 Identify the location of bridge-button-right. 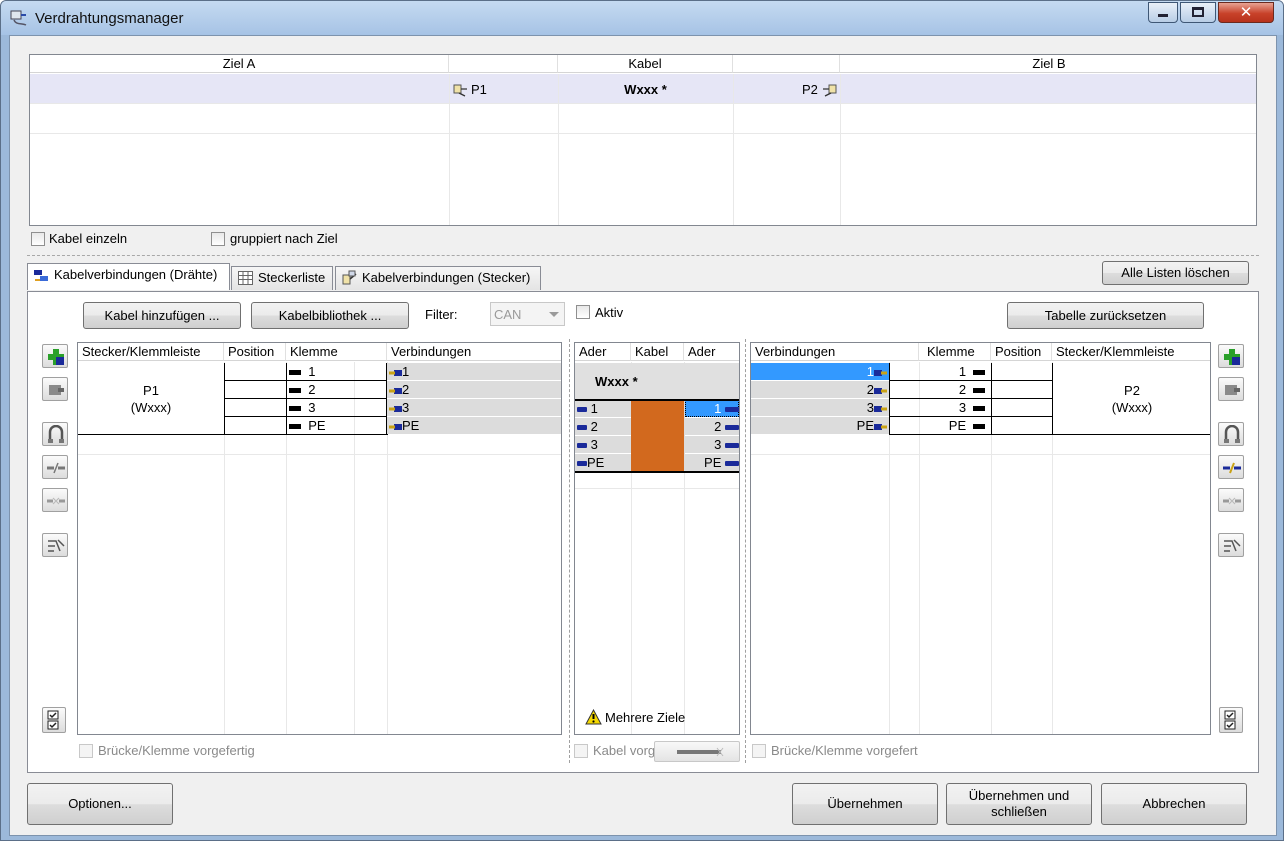
(1231, 434).